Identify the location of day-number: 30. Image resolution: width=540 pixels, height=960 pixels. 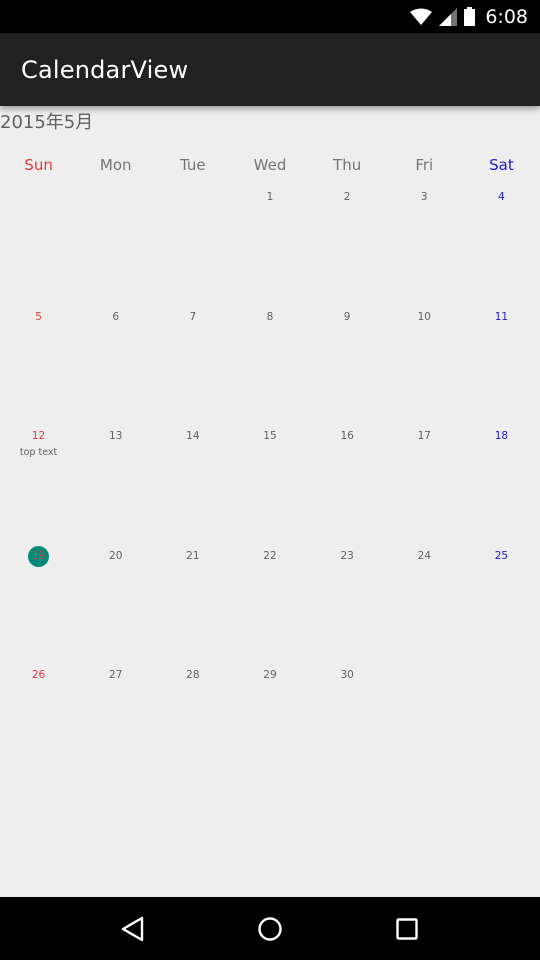
(347, 675).